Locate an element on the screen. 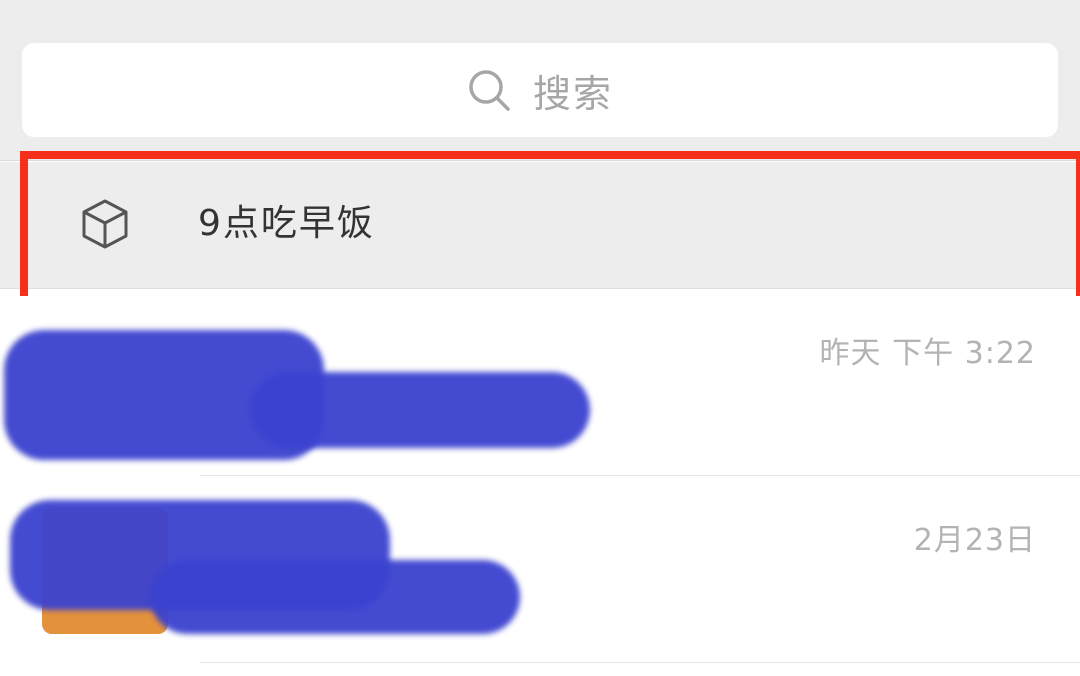 Image resolution: width=1080 pixels, height=676 pixels. search-icon is located at coordinates (489, 90).